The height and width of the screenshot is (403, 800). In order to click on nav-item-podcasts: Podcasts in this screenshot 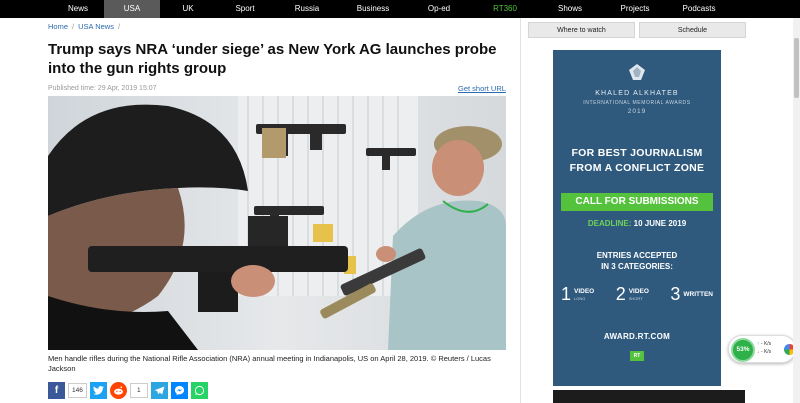, I will do `click(699, 9)`.